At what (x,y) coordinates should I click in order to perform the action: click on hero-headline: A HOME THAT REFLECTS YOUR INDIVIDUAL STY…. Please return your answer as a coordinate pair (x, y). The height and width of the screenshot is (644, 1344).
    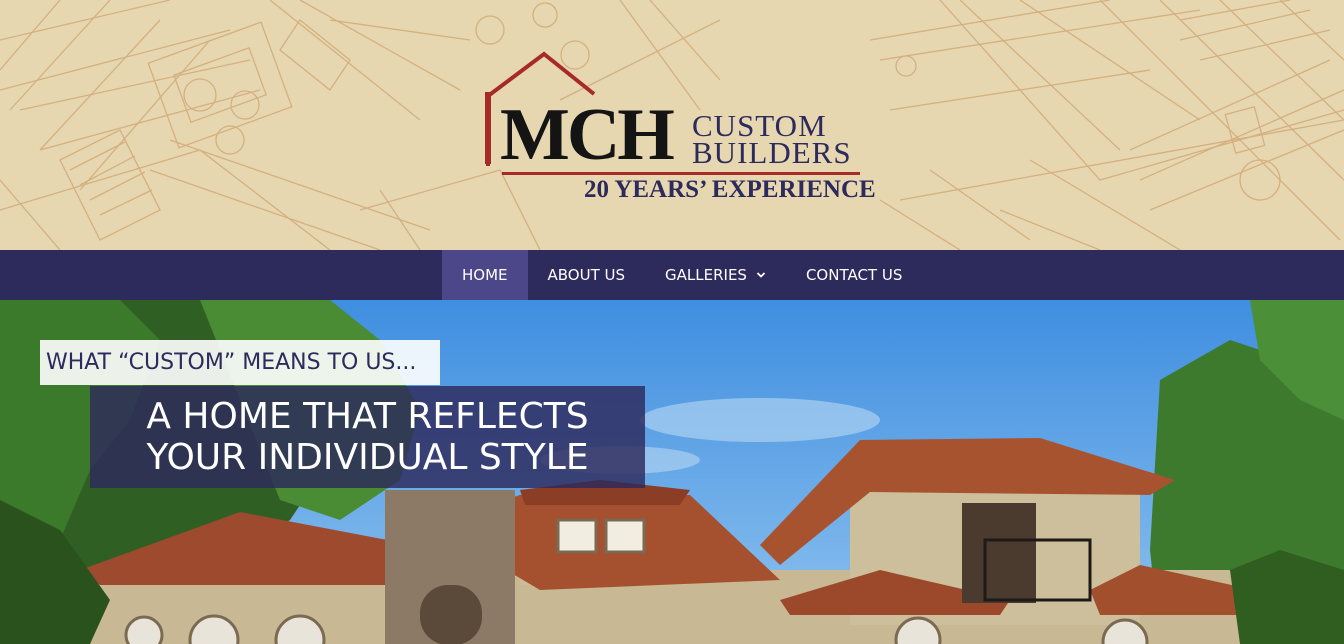
    Looking at the image, I should click on (367, 437).